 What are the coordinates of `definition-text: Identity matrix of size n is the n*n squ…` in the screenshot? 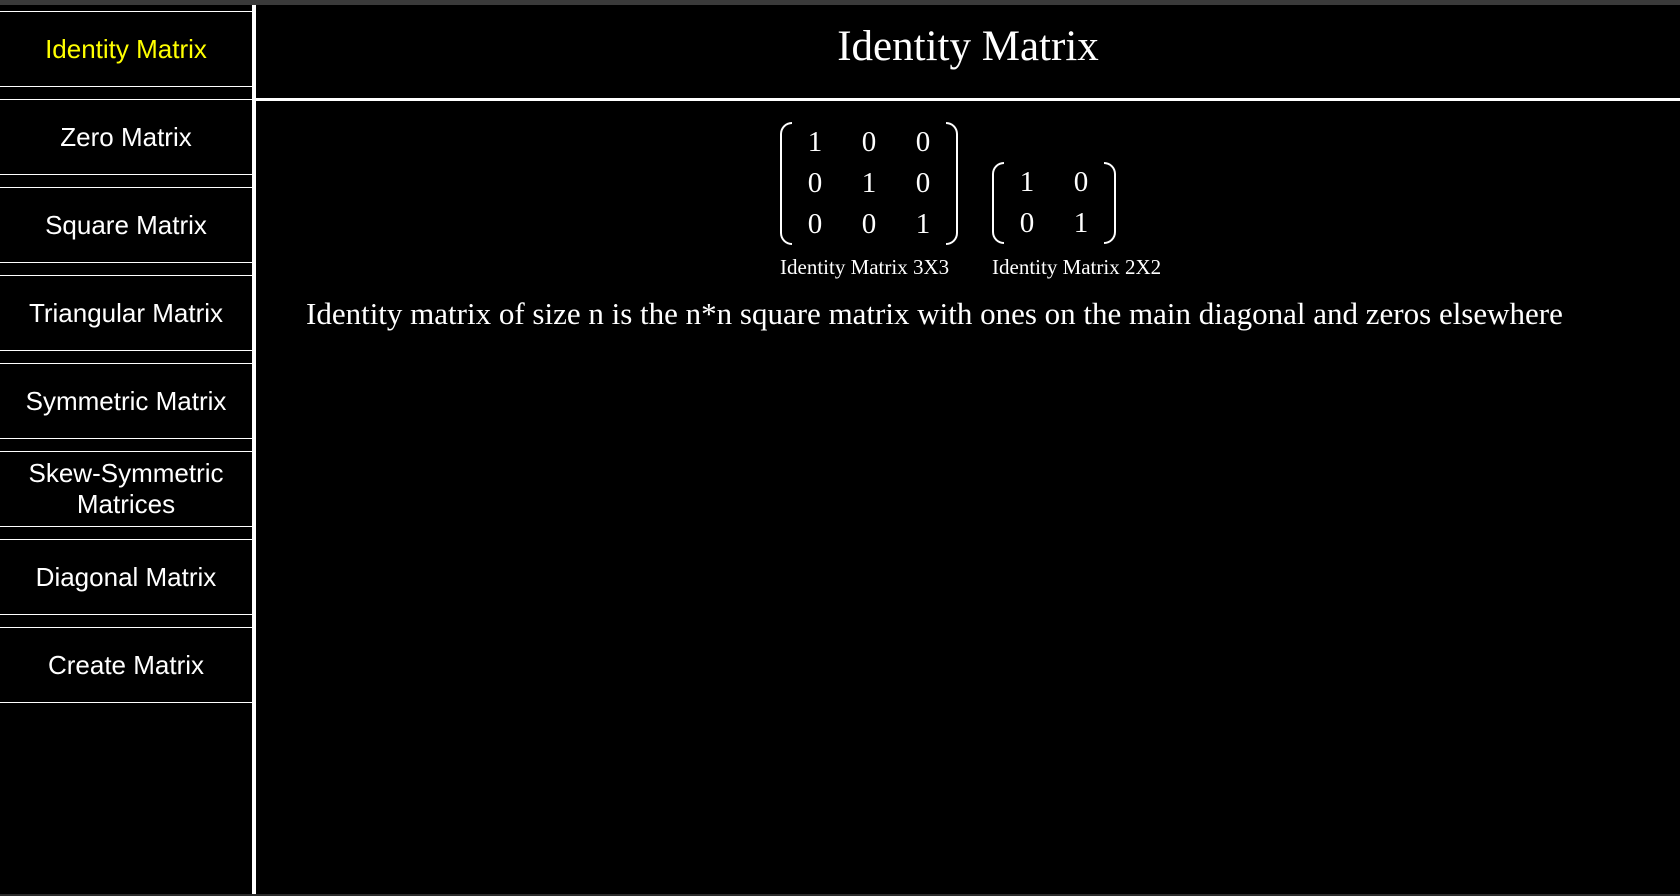 It's located at (934, 313).